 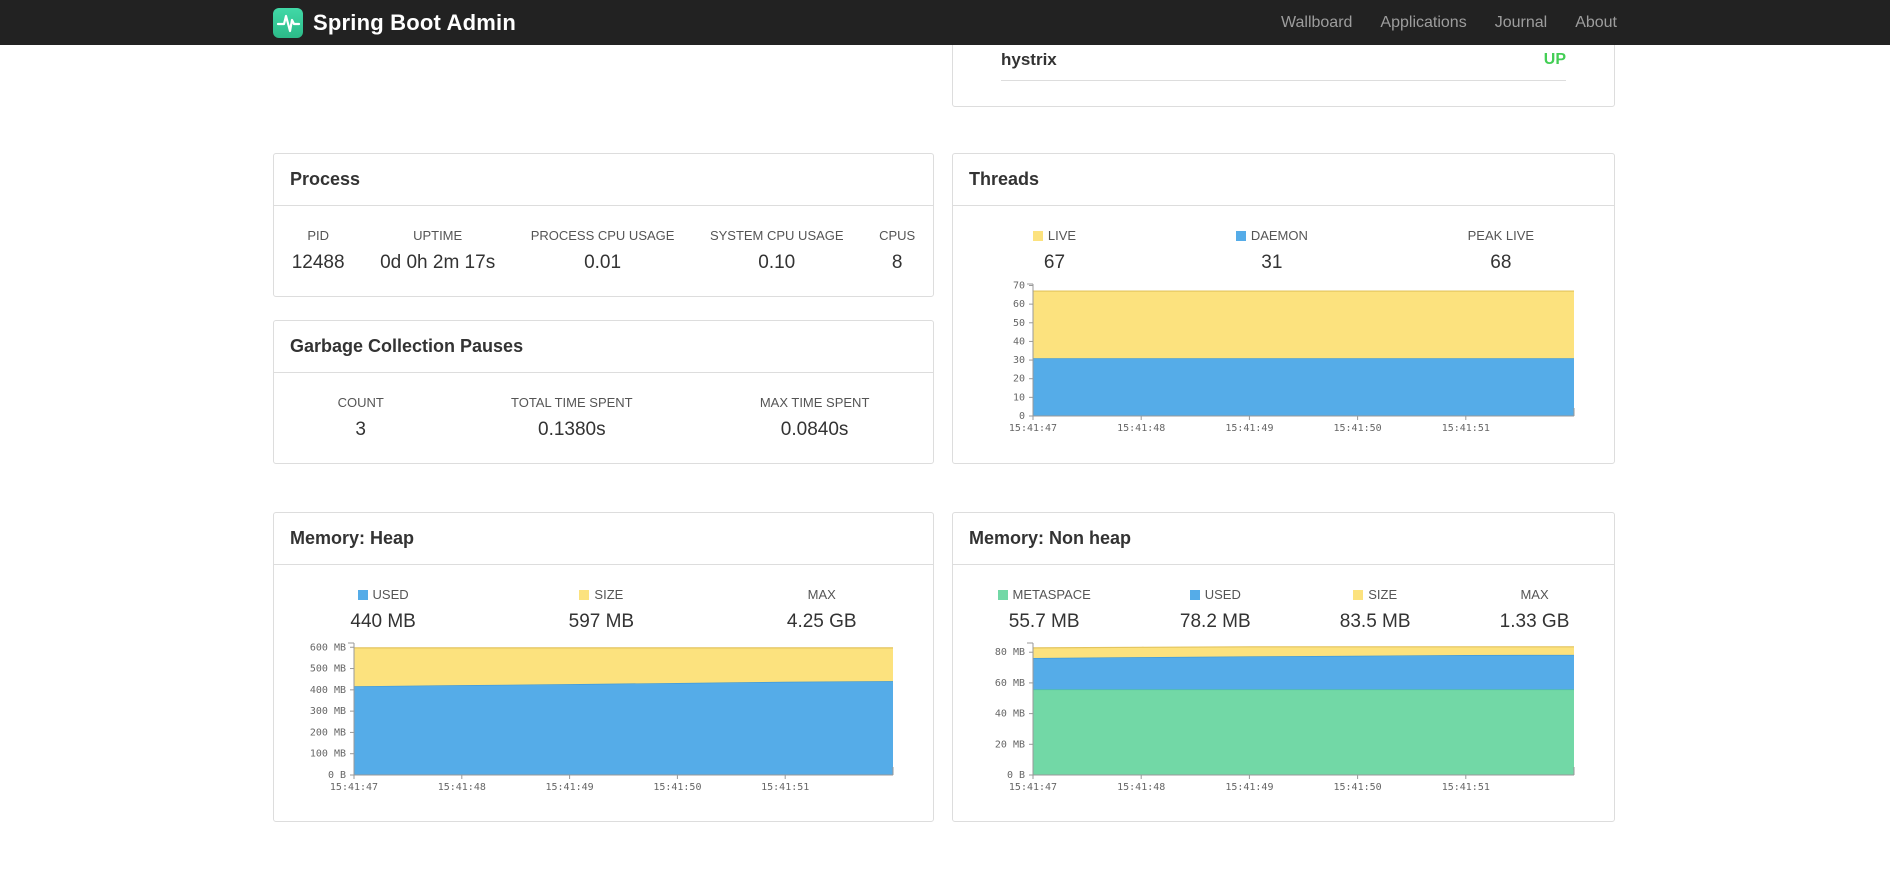 I want to click on svg-text: 100 MB, so click(x=328, y=754).